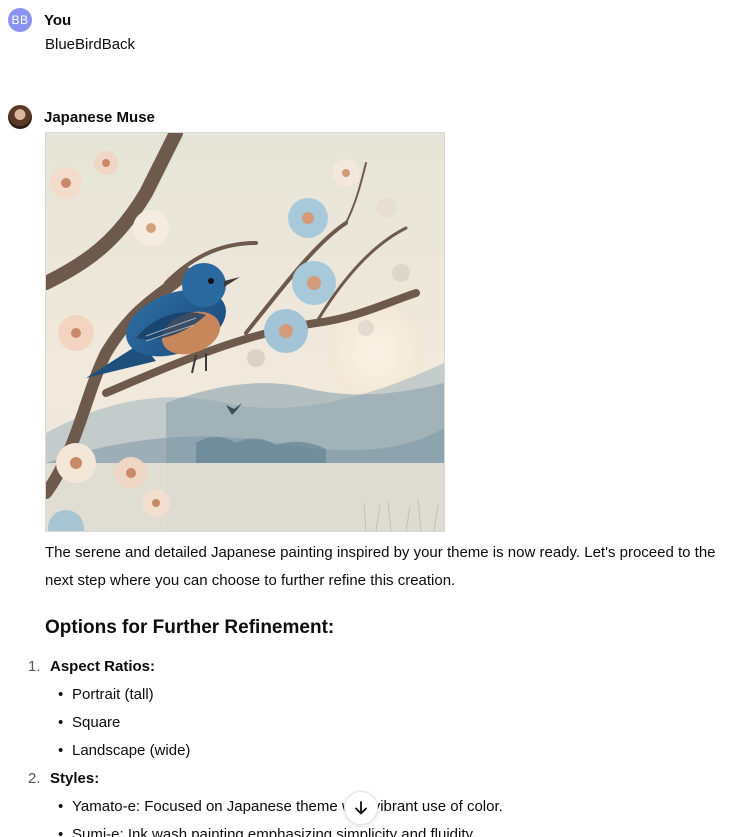 The width and height of the screenshot is (740, 837). I want to click on list-item-text: Landscape (wide), so click(131, 750).